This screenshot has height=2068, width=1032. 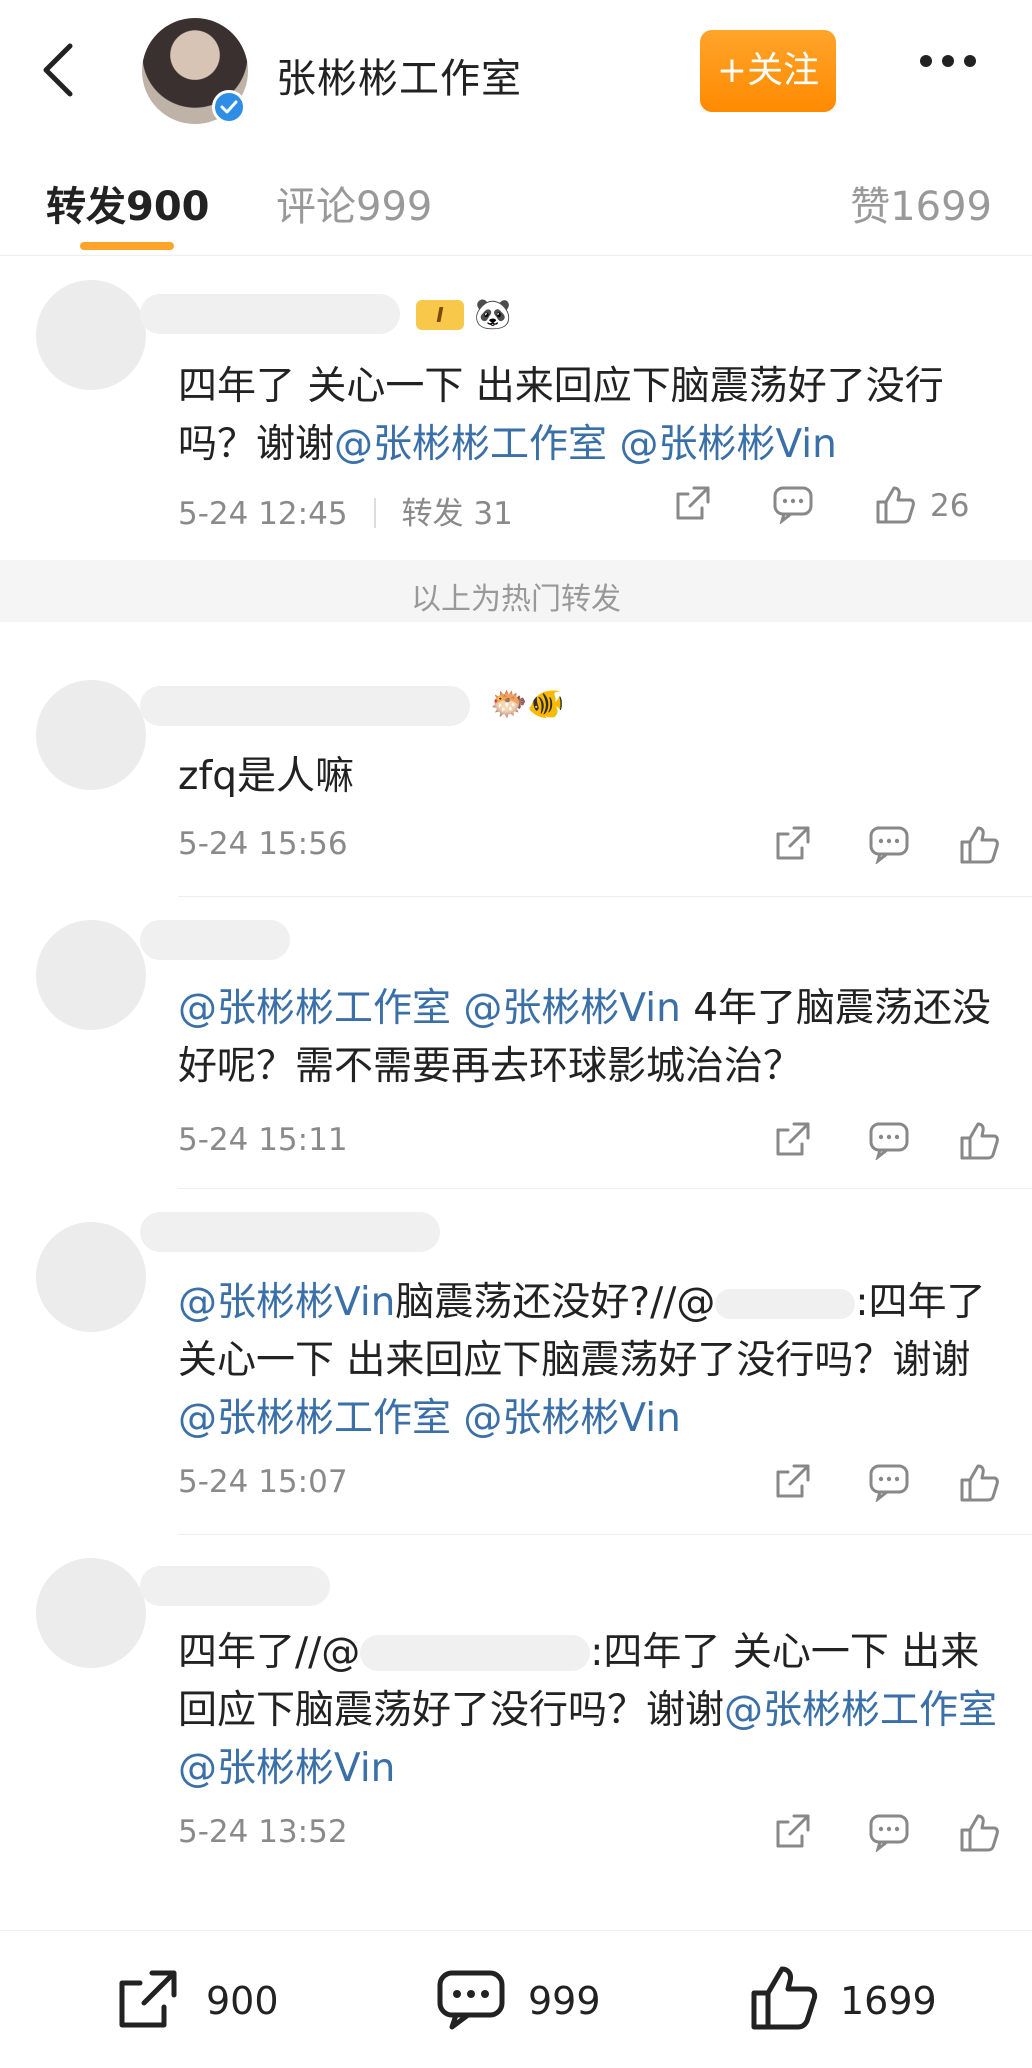 I want to click on tab-likes: 赞1699, so click(x=921, y=203).